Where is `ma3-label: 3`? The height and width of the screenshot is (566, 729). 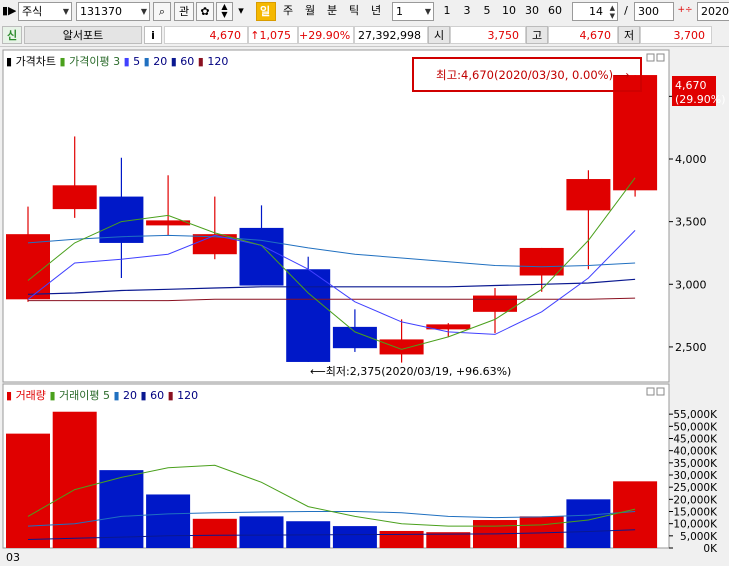
ma3-label: 3 is located at coordinates (116, 61).